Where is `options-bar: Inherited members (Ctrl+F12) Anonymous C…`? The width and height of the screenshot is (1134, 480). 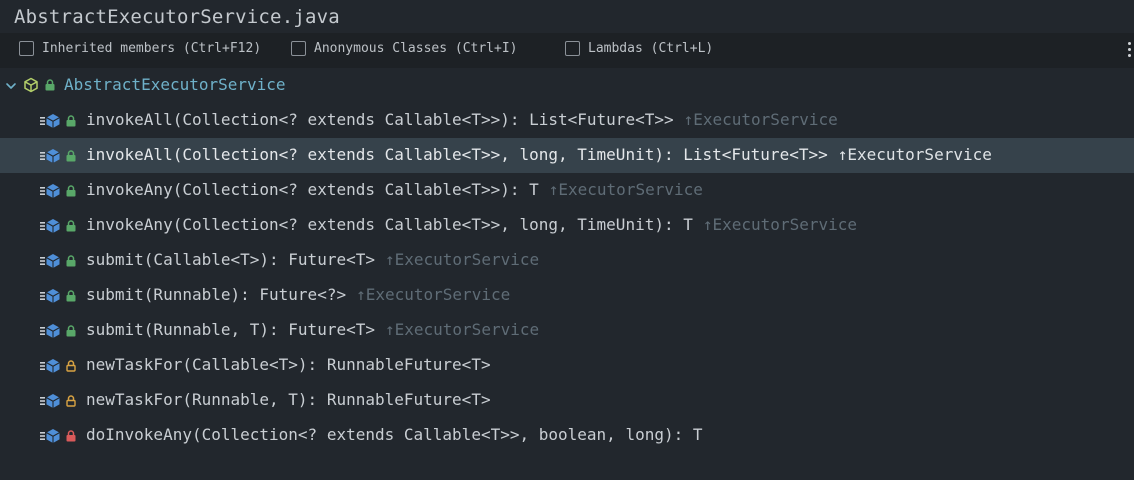
options-bar: Inherited members (Ctrl+F12) Anonymous C… is located at coordinates (567, 50).